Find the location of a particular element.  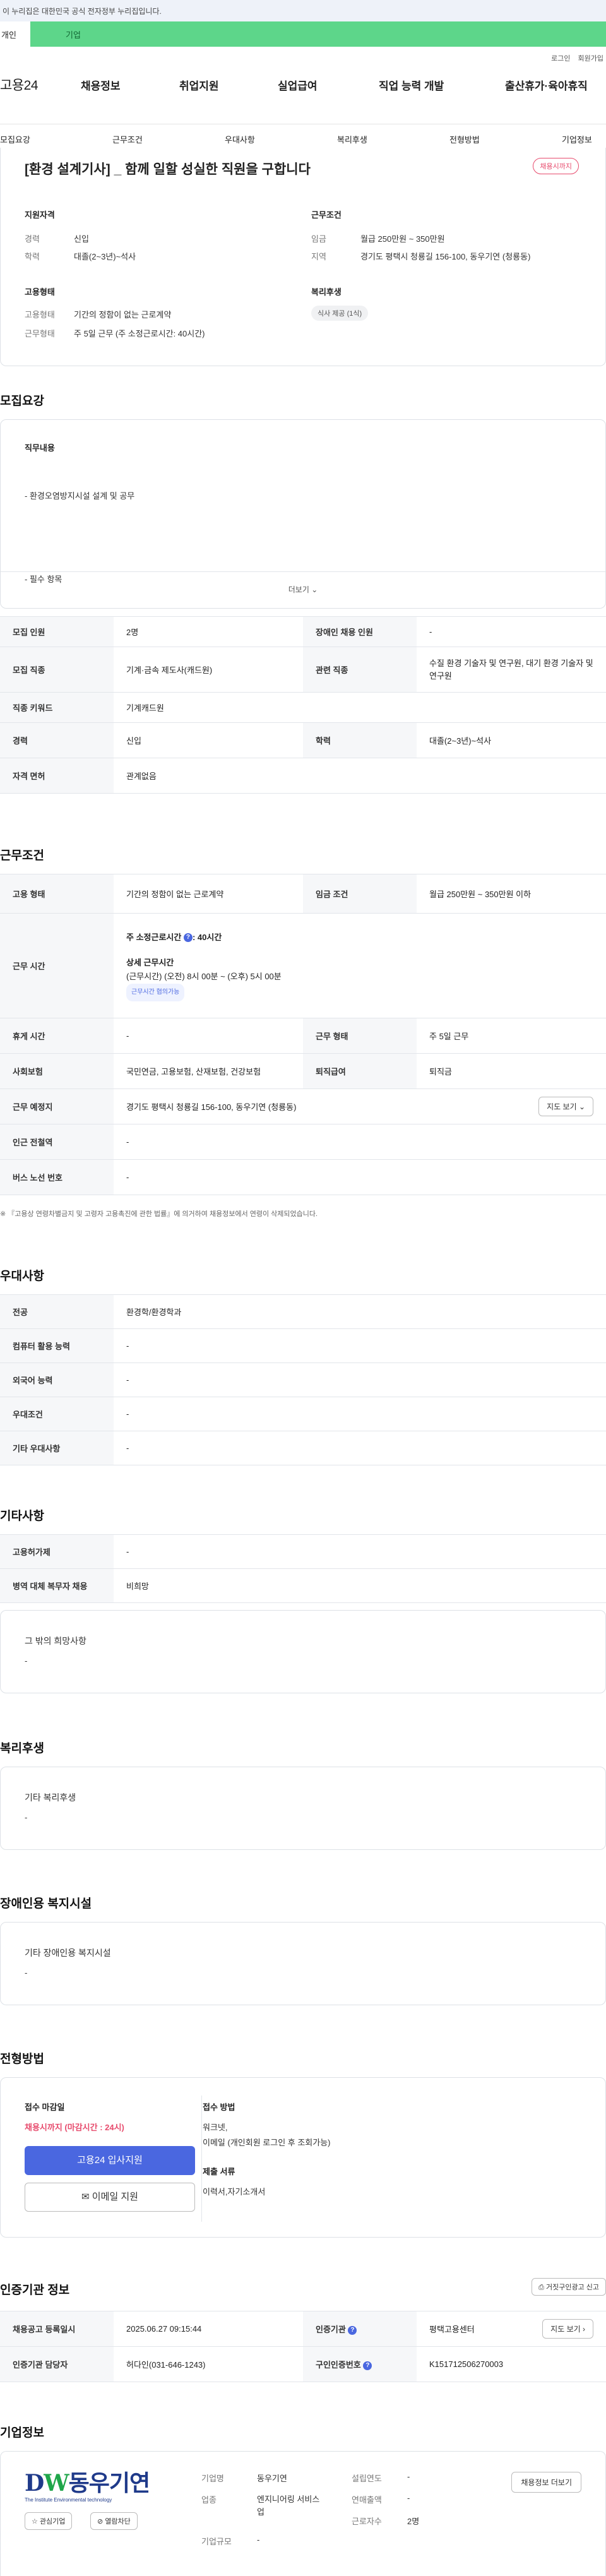

etc-title: 기타사항 is located at coordinates (22, 1516).